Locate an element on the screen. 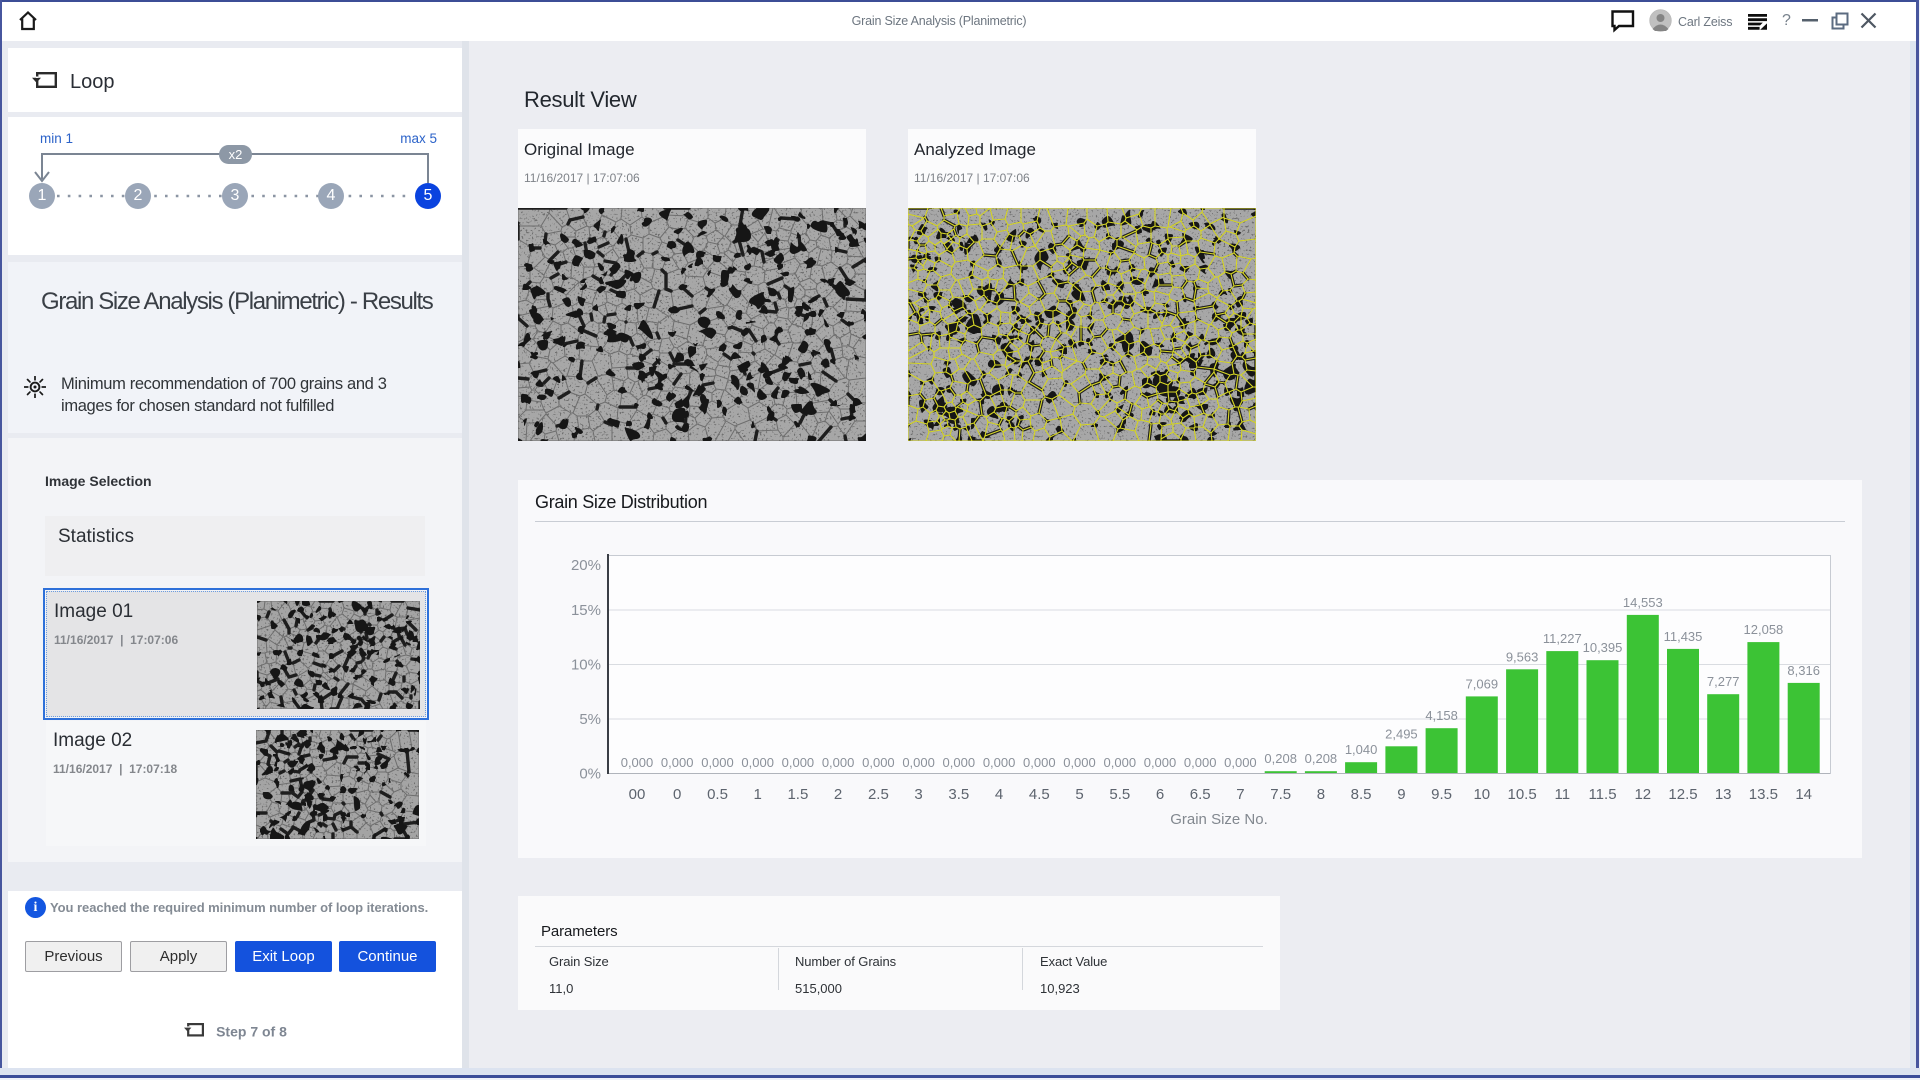 The width and height of the screenshot is (1920, 1080). svg-text: 14,553 is located at coordinates (1643, 602).